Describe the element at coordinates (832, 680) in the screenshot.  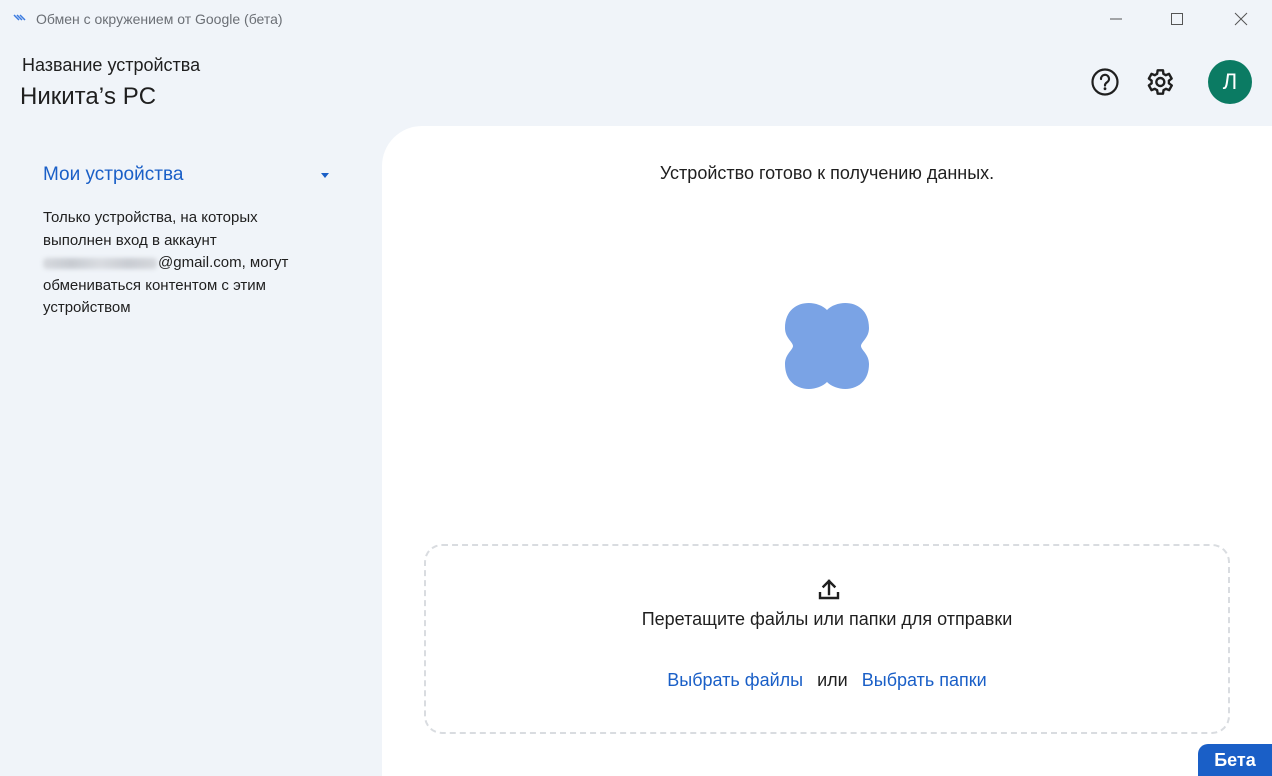
I see `or-separator: или` at that location.